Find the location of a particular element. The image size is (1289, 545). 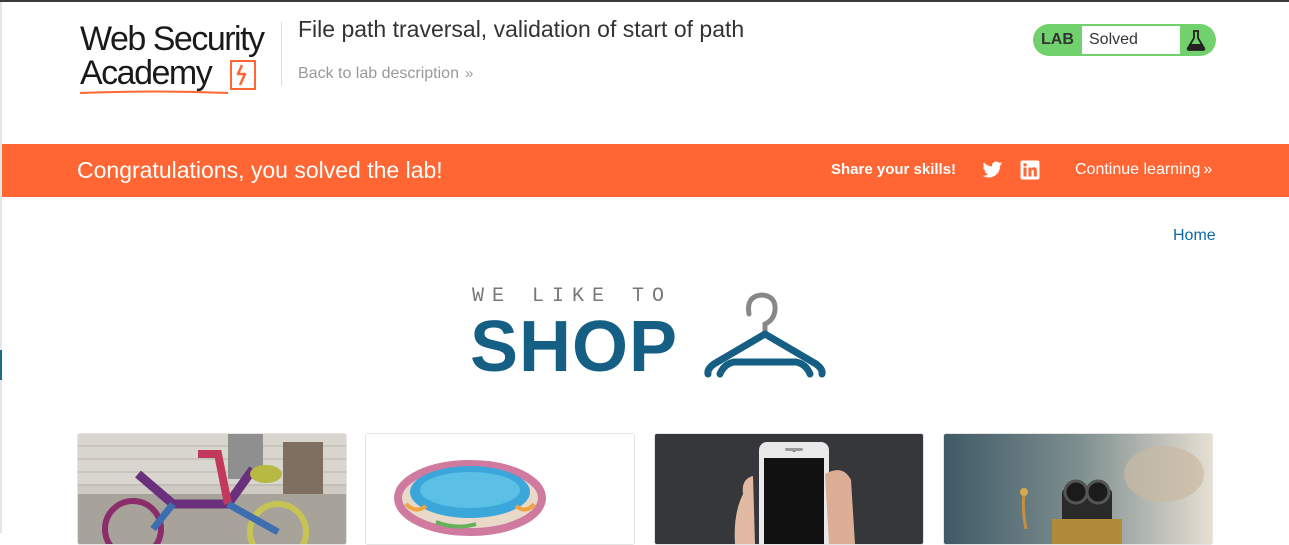

linkedin-icon is located at coordinates (1030, 170).